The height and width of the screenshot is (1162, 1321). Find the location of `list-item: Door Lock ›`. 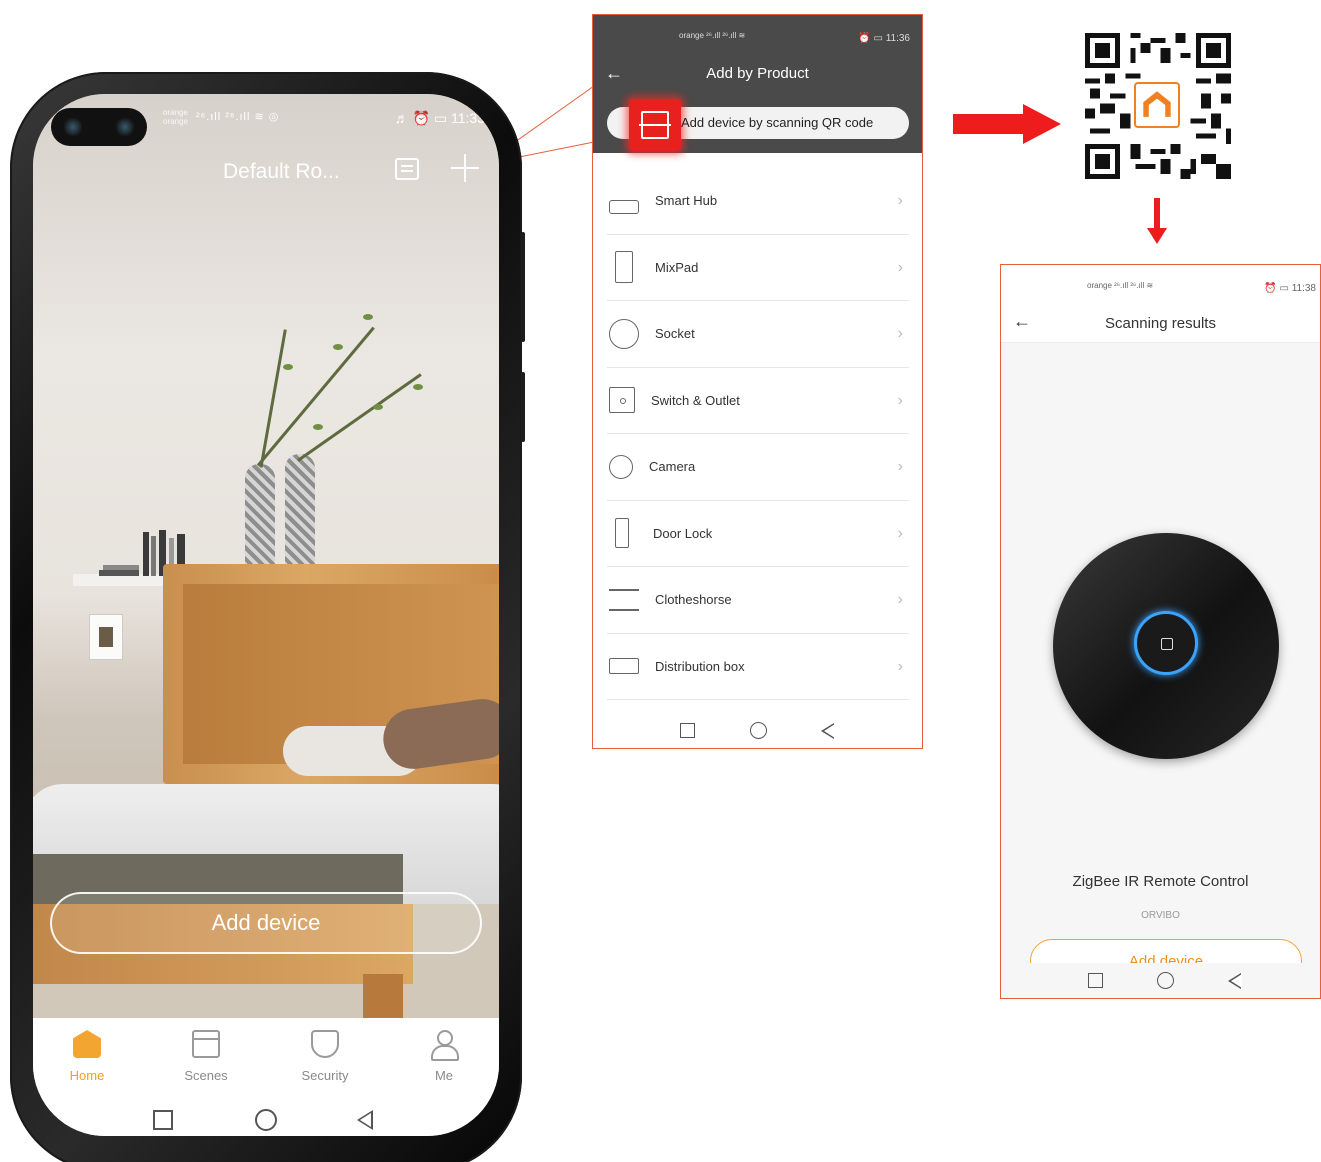

list-item: Door Lock › is located at coordinates (758, 534).